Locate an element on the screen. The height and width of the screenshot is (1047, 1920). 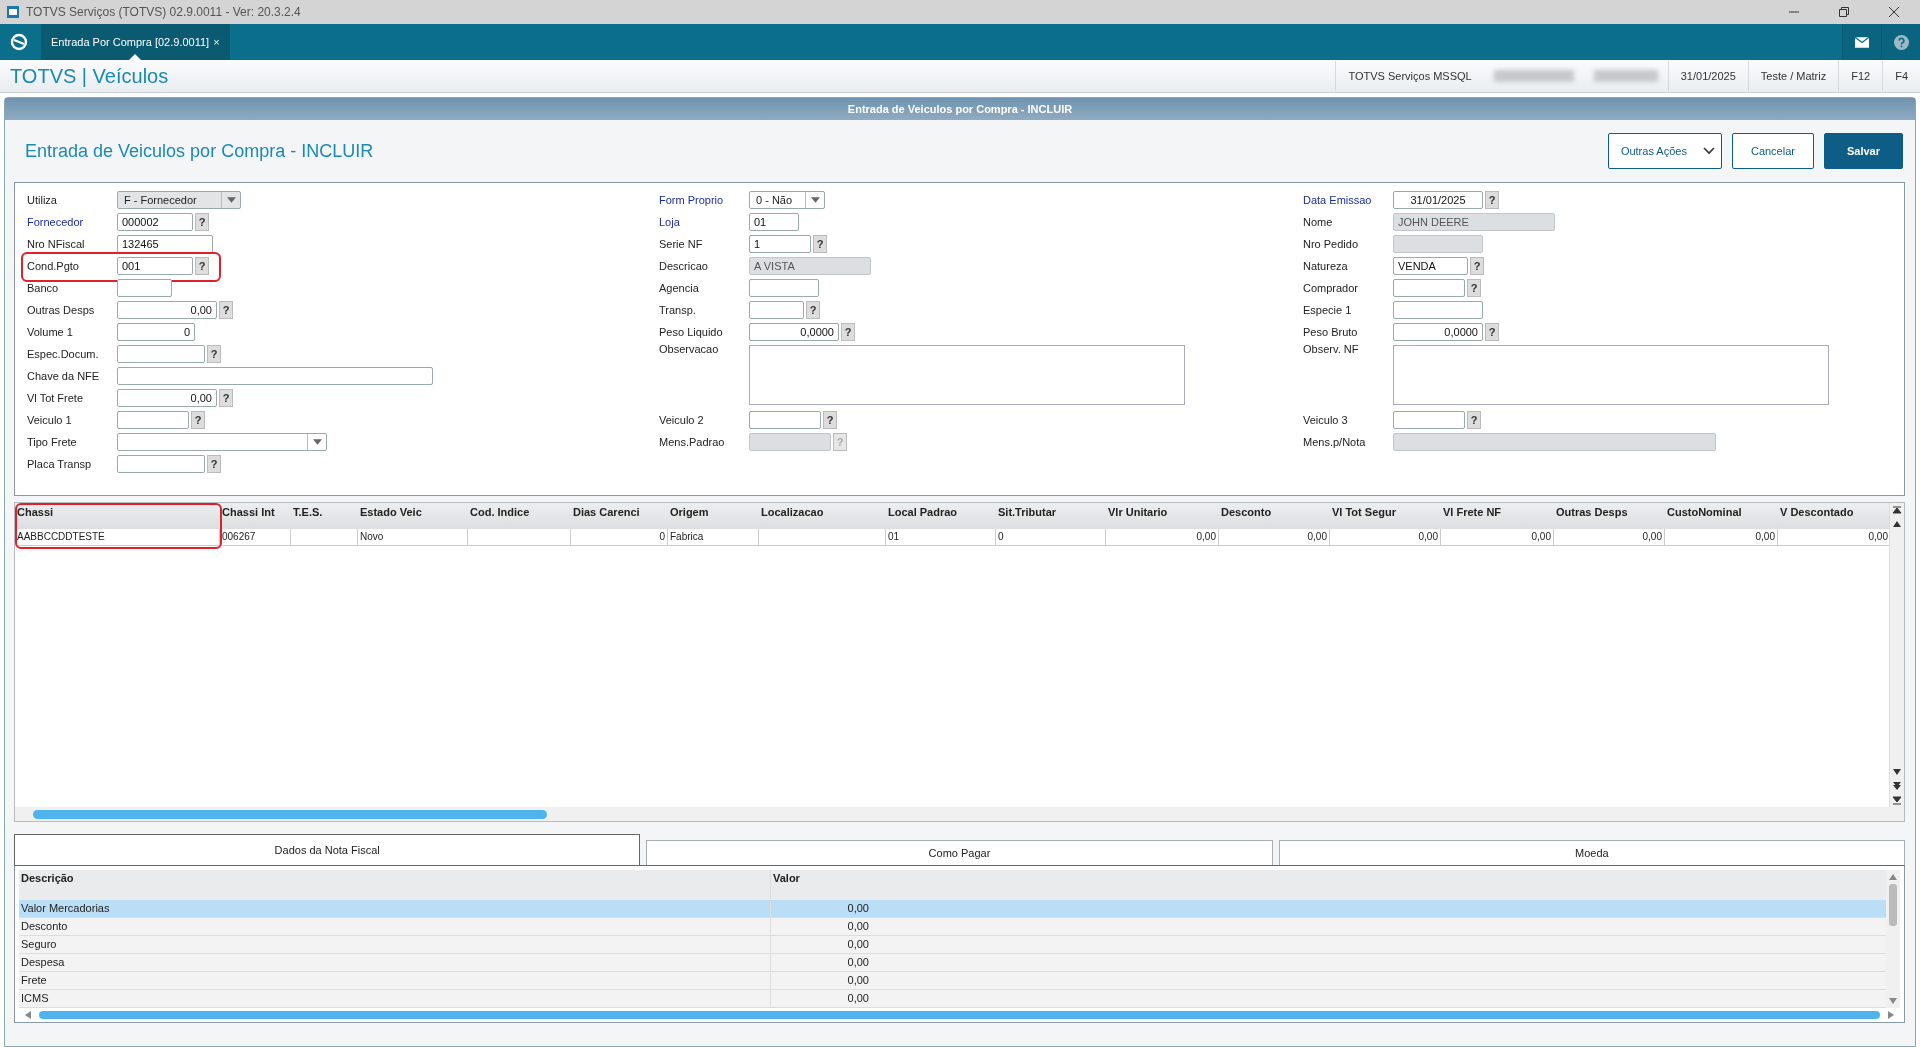
column-header: Desconto is located at coordinates (1274, 516).